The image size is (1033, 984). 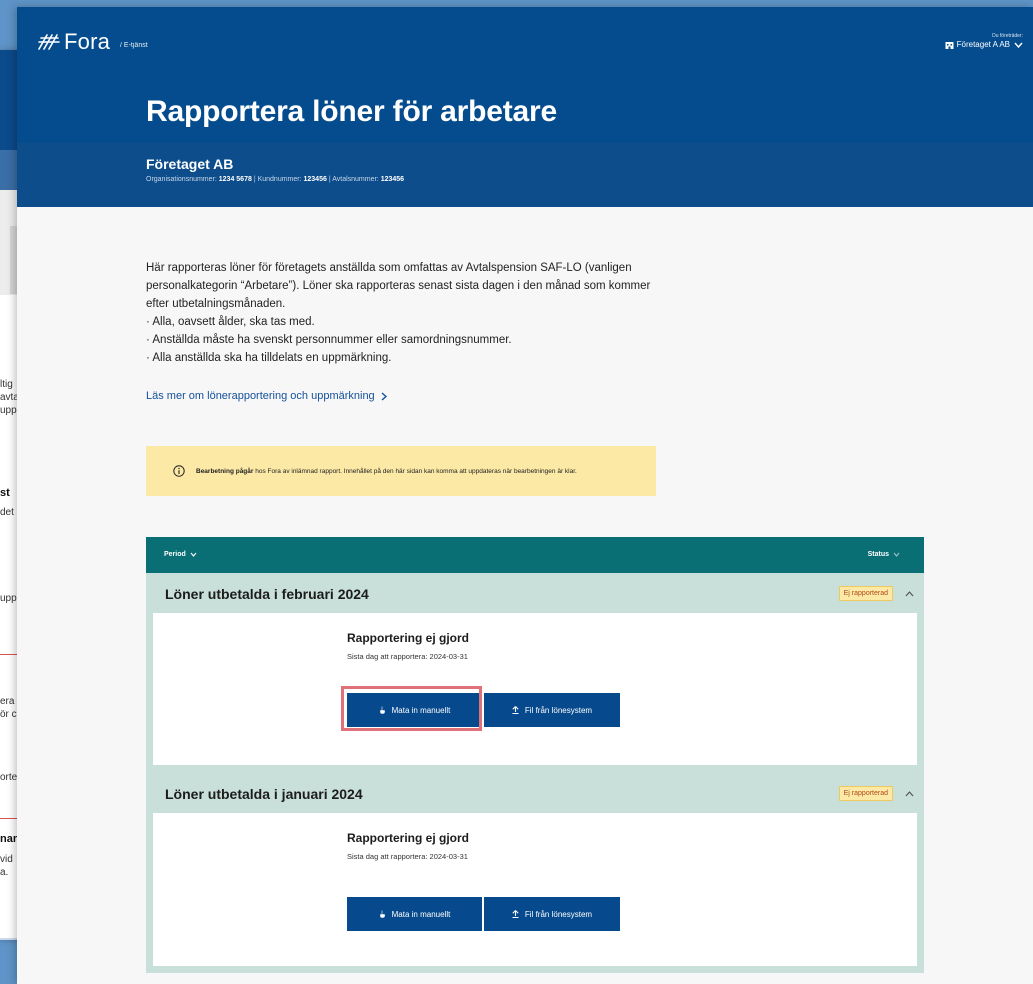 I want to click on company-selector-label: Företaget A AB, so click(x=983, y=44).